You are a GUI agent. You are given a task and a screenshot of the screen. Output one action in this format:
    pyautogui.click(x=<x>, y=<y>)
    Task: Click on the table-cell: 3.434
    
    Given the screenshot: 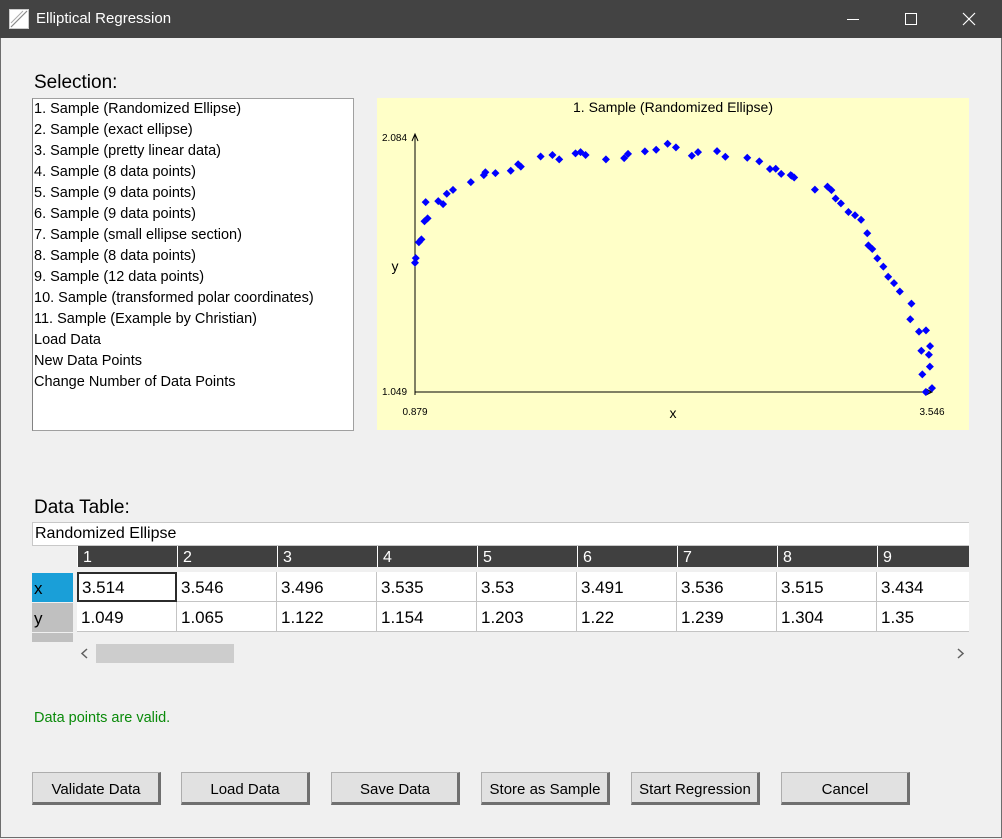 What is the action you would take?
    pyautogui.click(x=923, y=587)
    